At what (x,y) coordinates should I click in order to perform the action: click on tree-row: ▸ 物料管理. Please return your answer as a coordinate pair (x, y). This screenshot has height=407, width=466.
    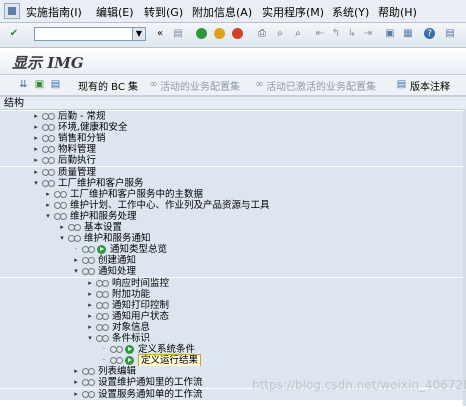
    Looking at the image, I should click on (233, 150).